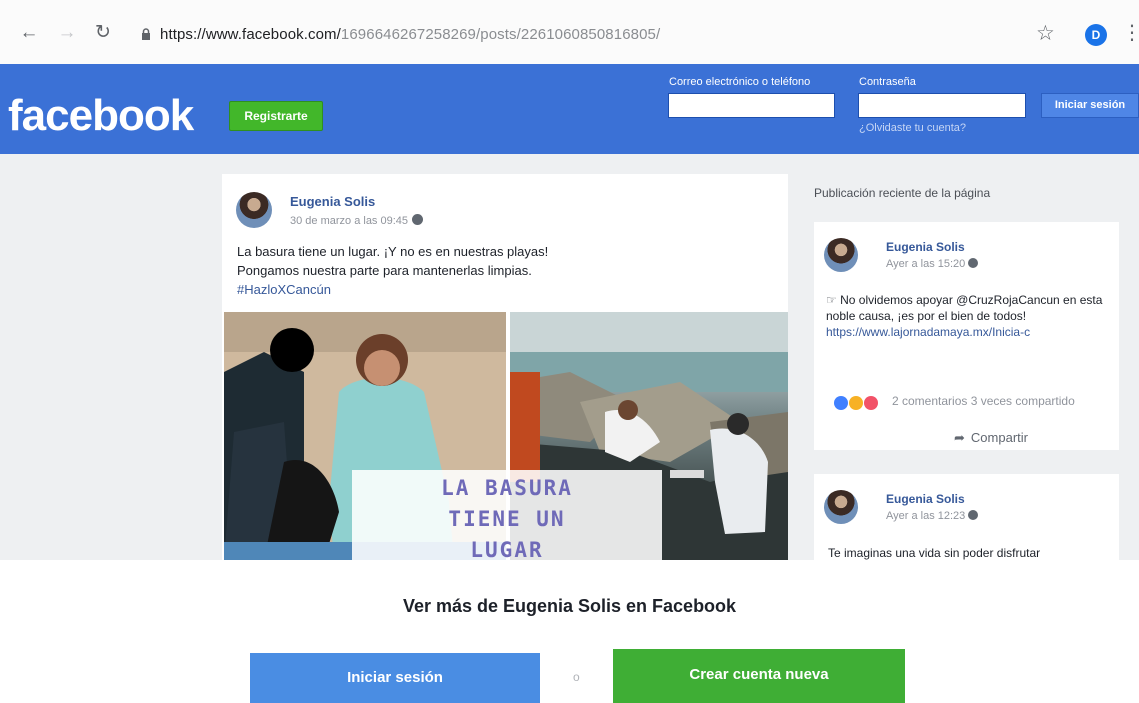 This screenshot has width=1139, height=703. Describe the element at coordinates (500, 34) in the screenshot. I see `url-path: 1696646267258269/posts/2261060850816805/` at that location.